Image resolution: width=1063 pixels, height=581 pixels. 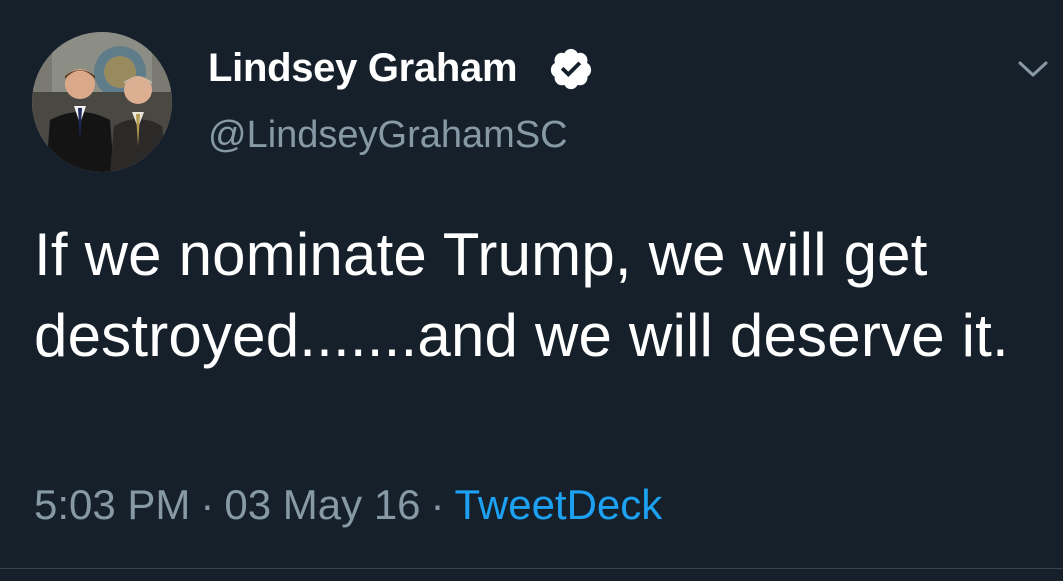 I want to click on avatar-photo, so click(x=102, y=102).